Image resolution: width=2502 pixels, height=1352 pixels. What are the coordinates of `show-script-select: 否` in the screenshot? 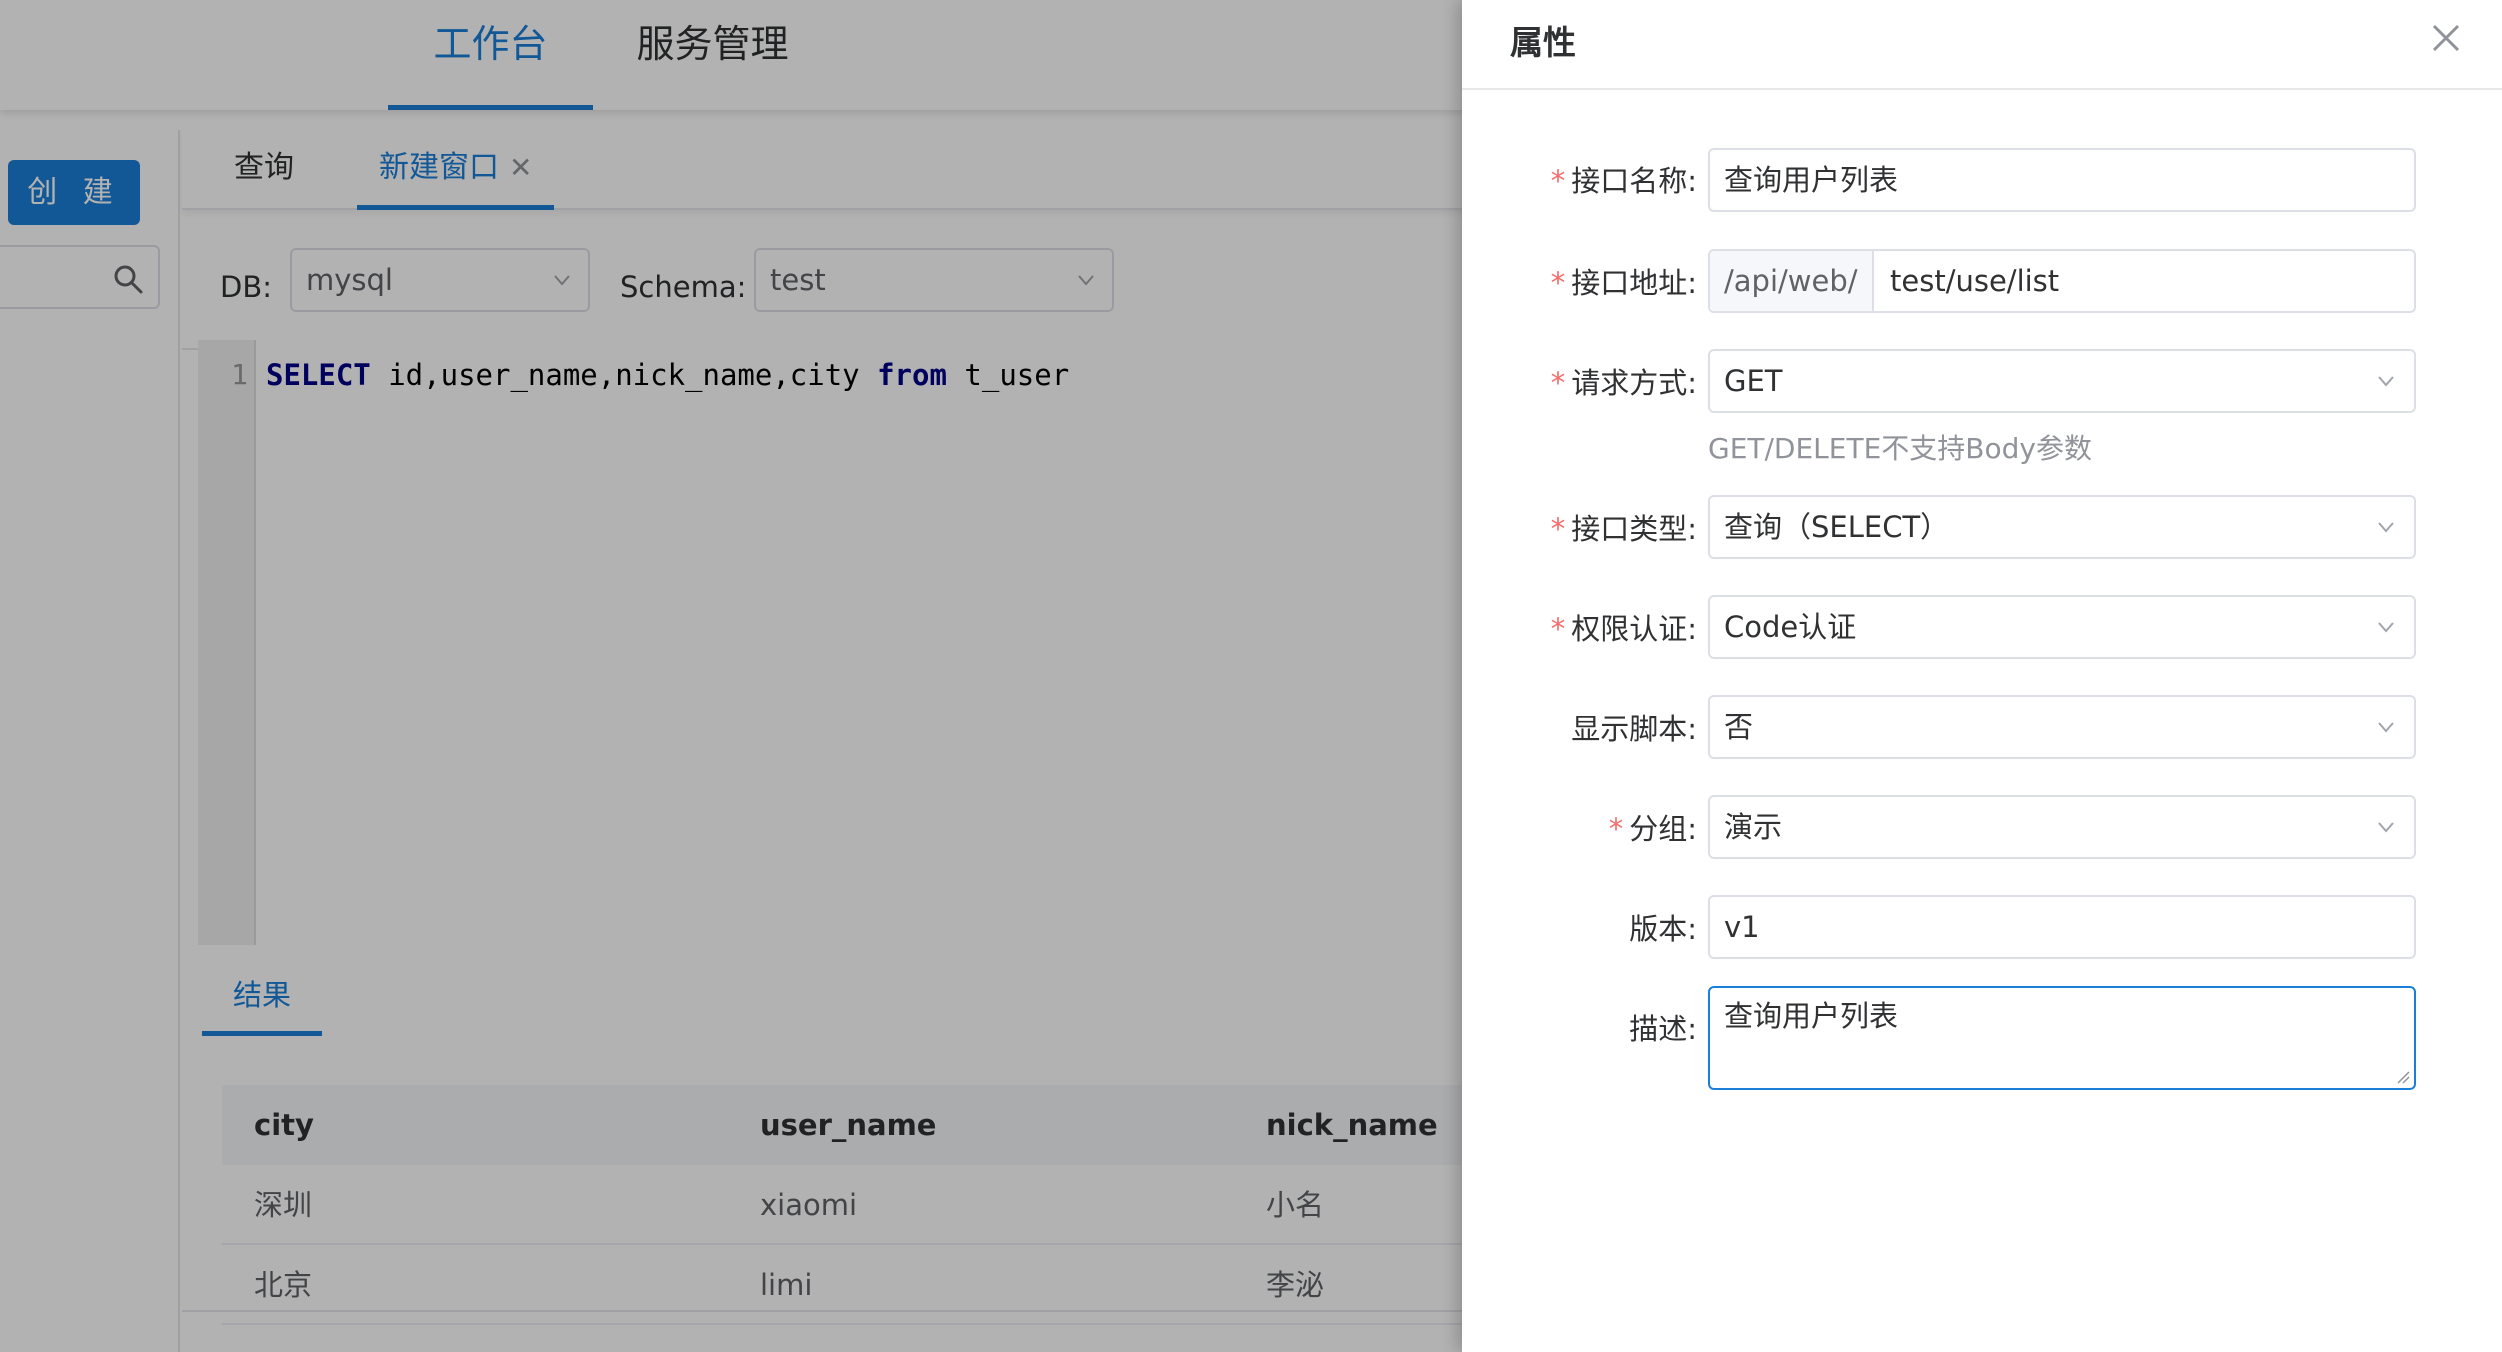 It's located at (2062, 727).